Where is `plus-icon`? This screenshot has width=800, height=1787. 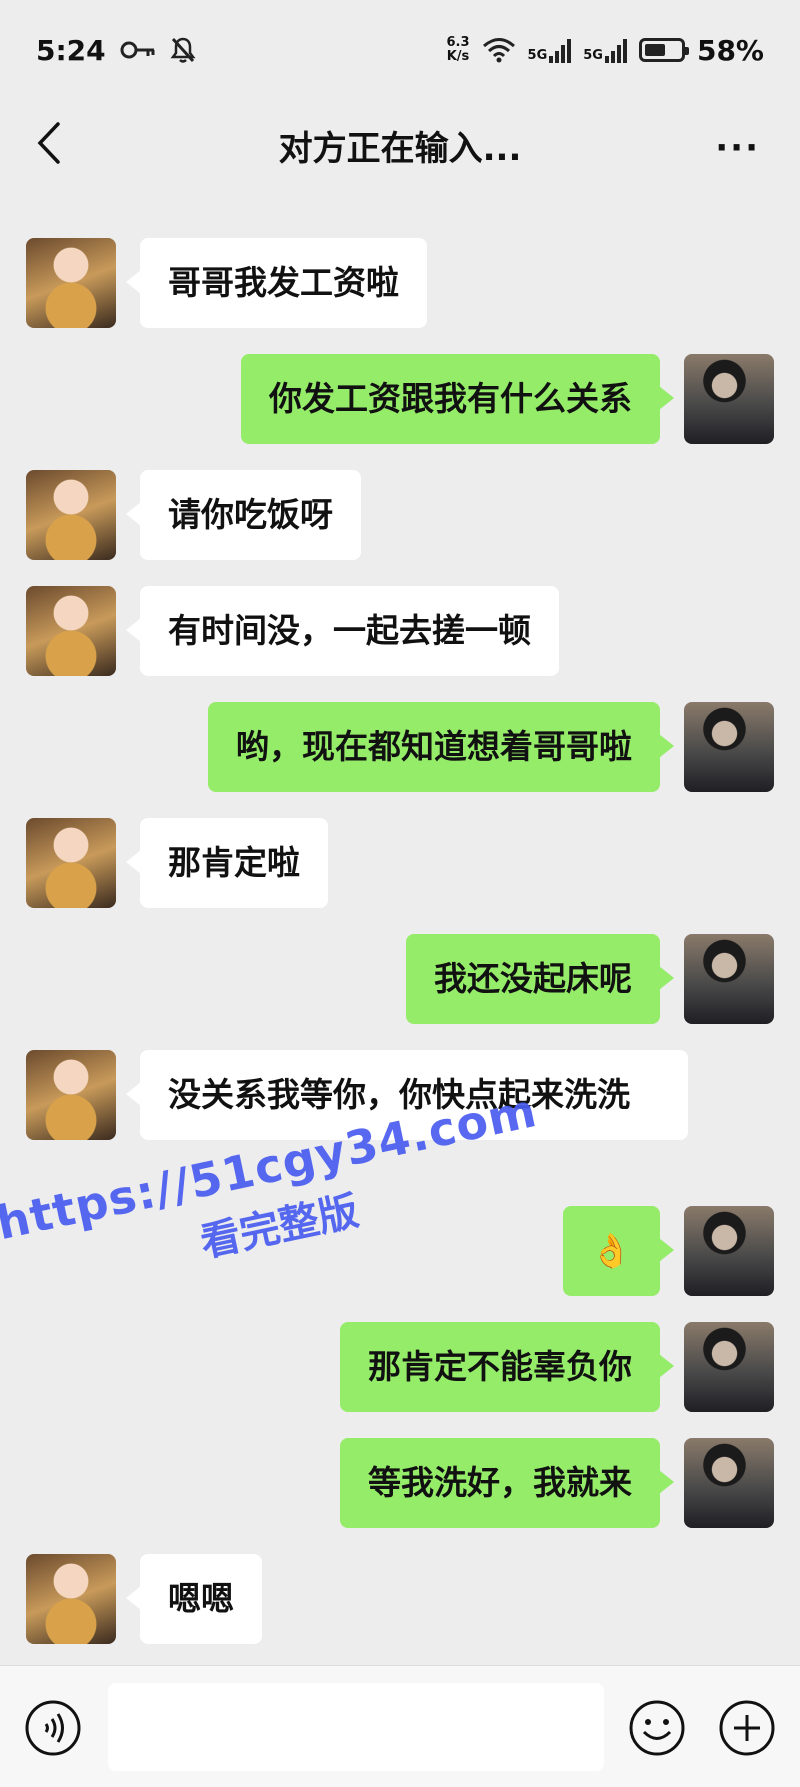 plus-icon is located at coordinates (747, 1728).